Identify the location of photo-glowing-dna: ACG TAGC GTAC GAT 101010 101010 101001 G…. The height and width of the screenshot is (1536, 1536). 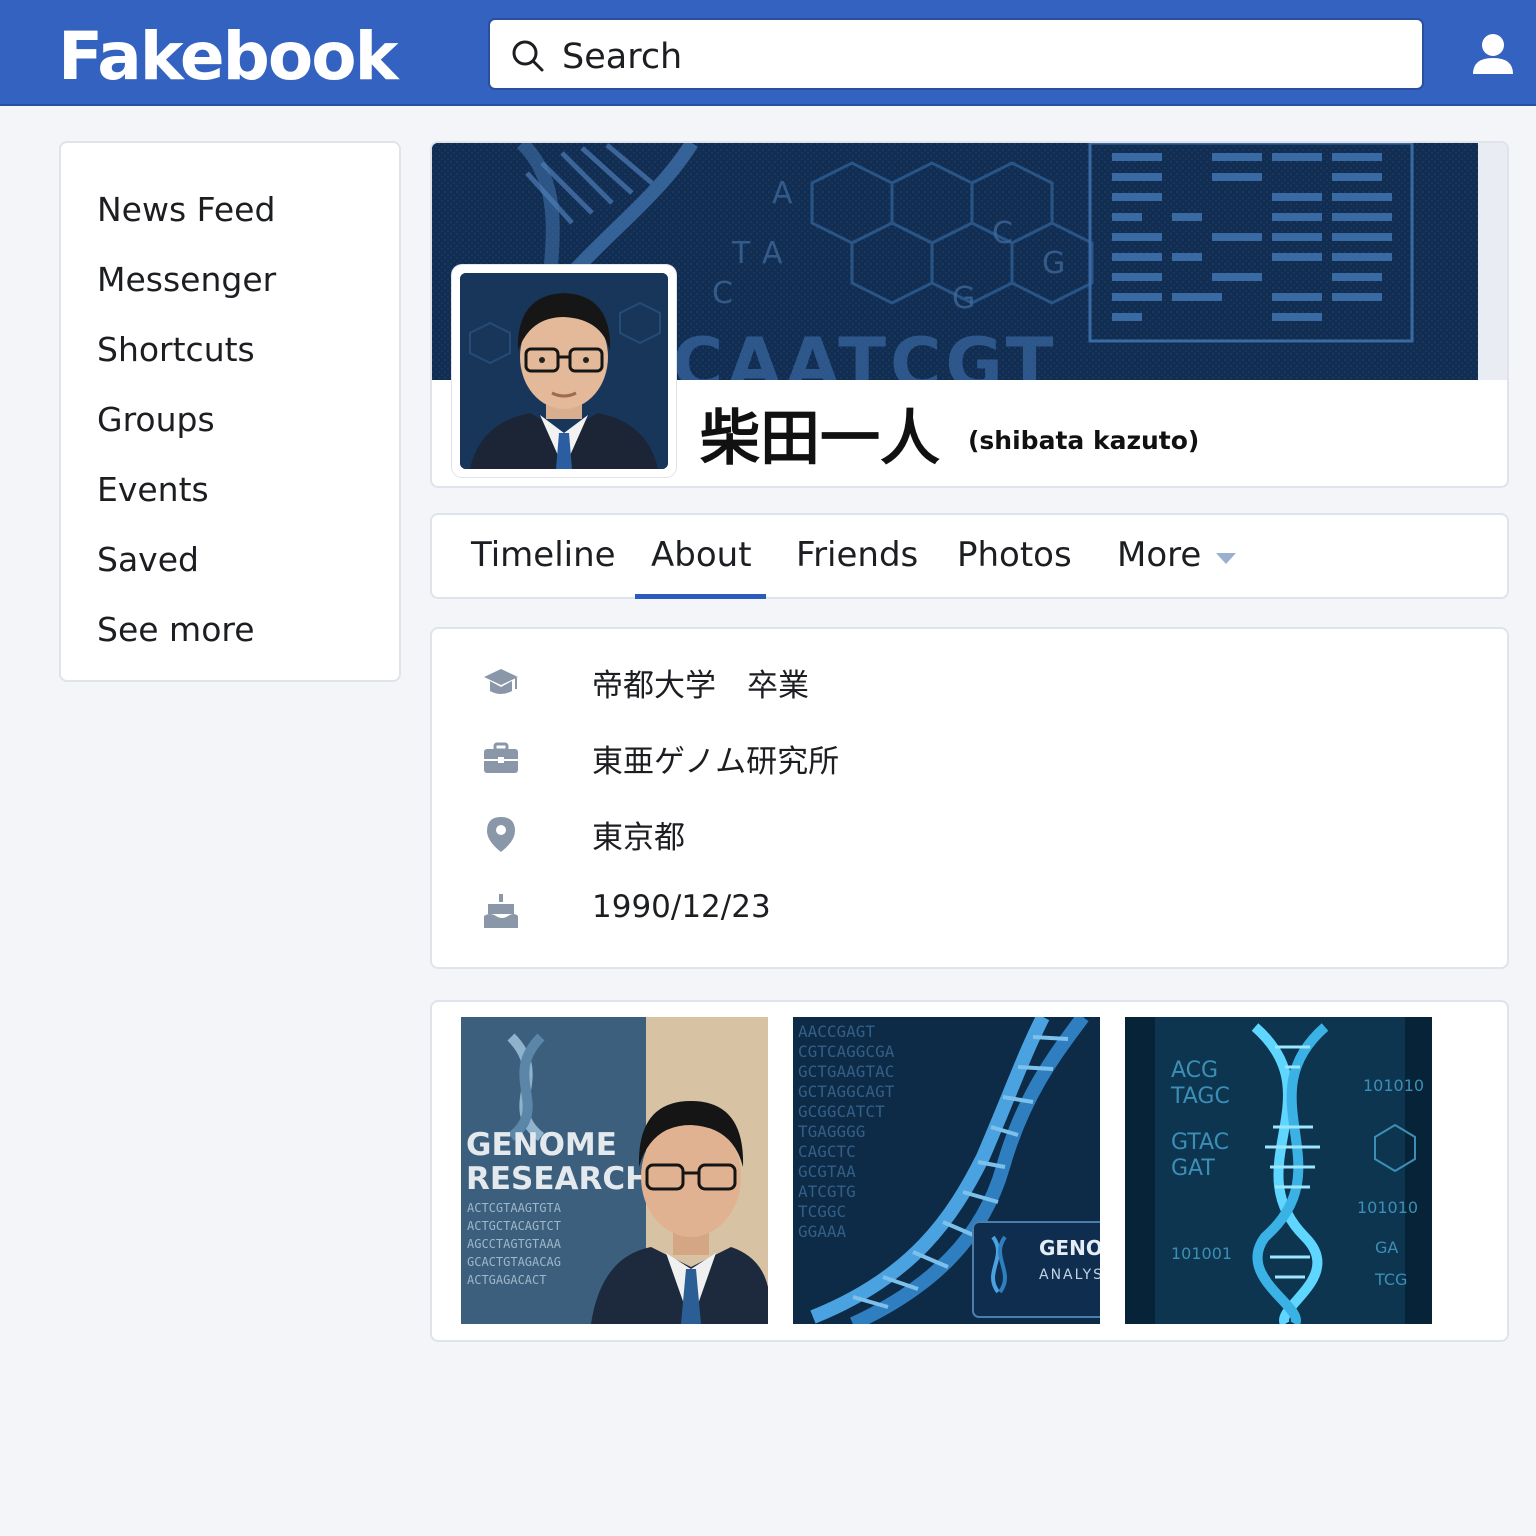
(1278, 1170).